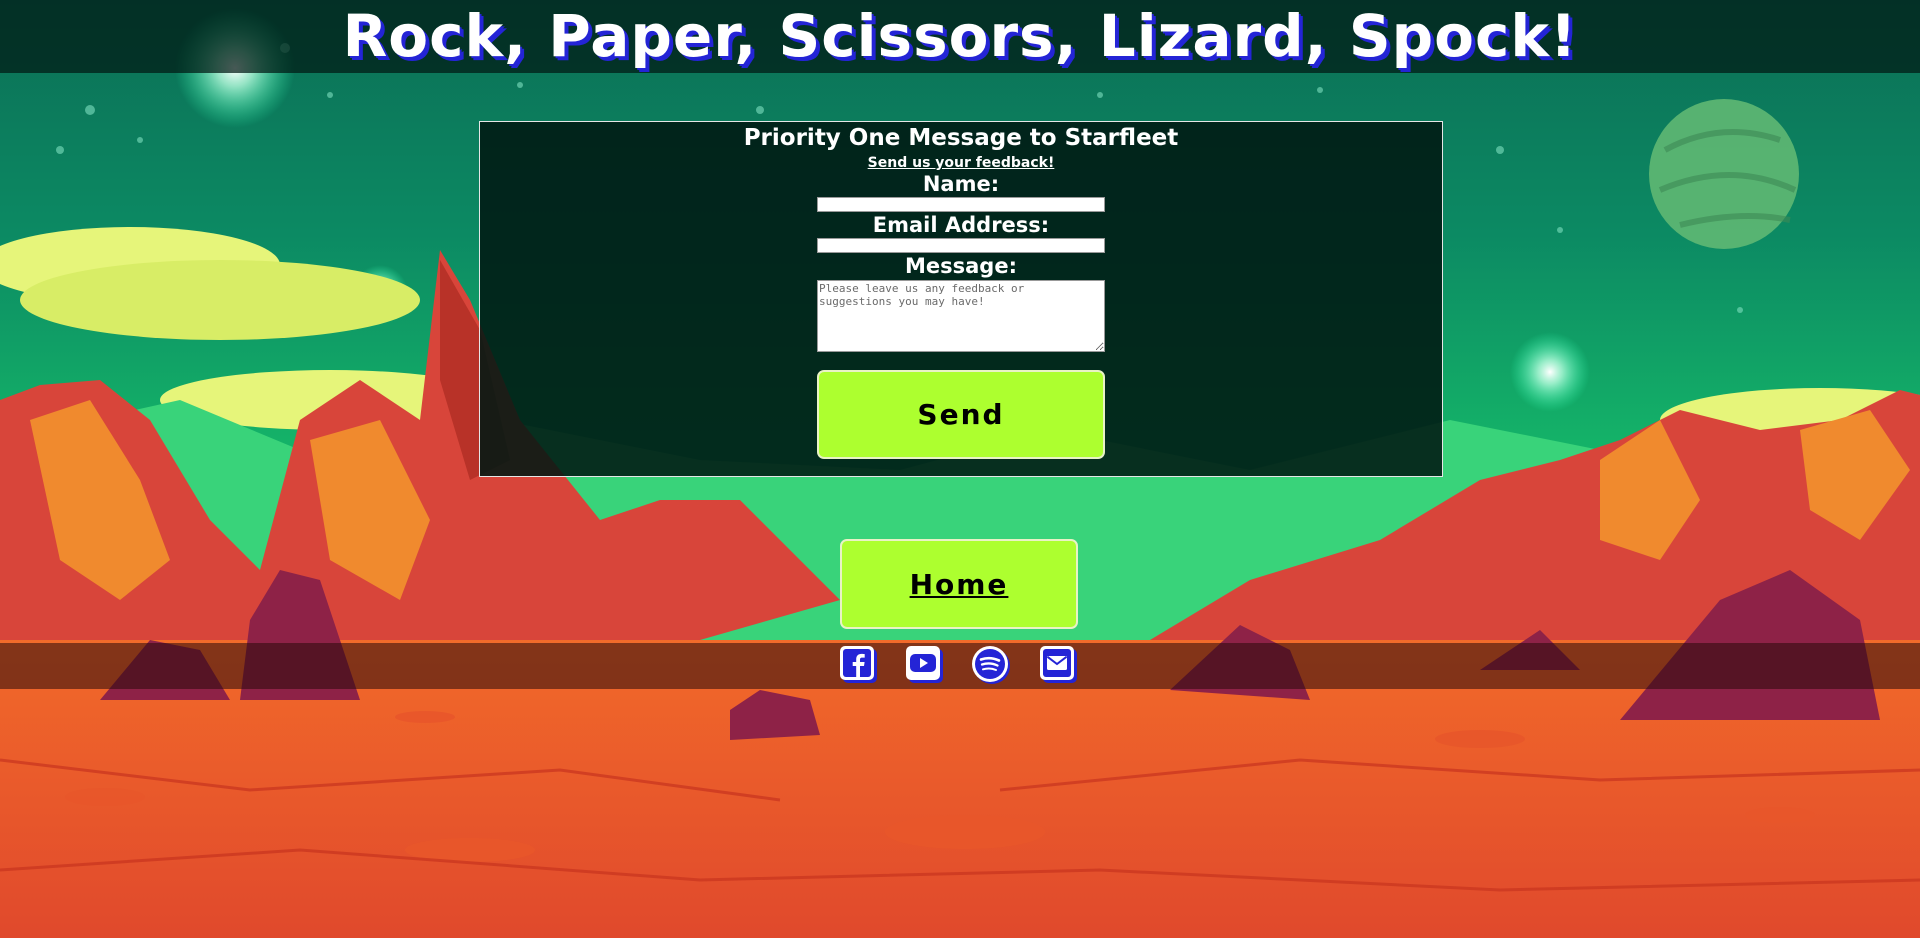 The image size is (1920, 938). I want to click on facebook-link, so click(859, 665).